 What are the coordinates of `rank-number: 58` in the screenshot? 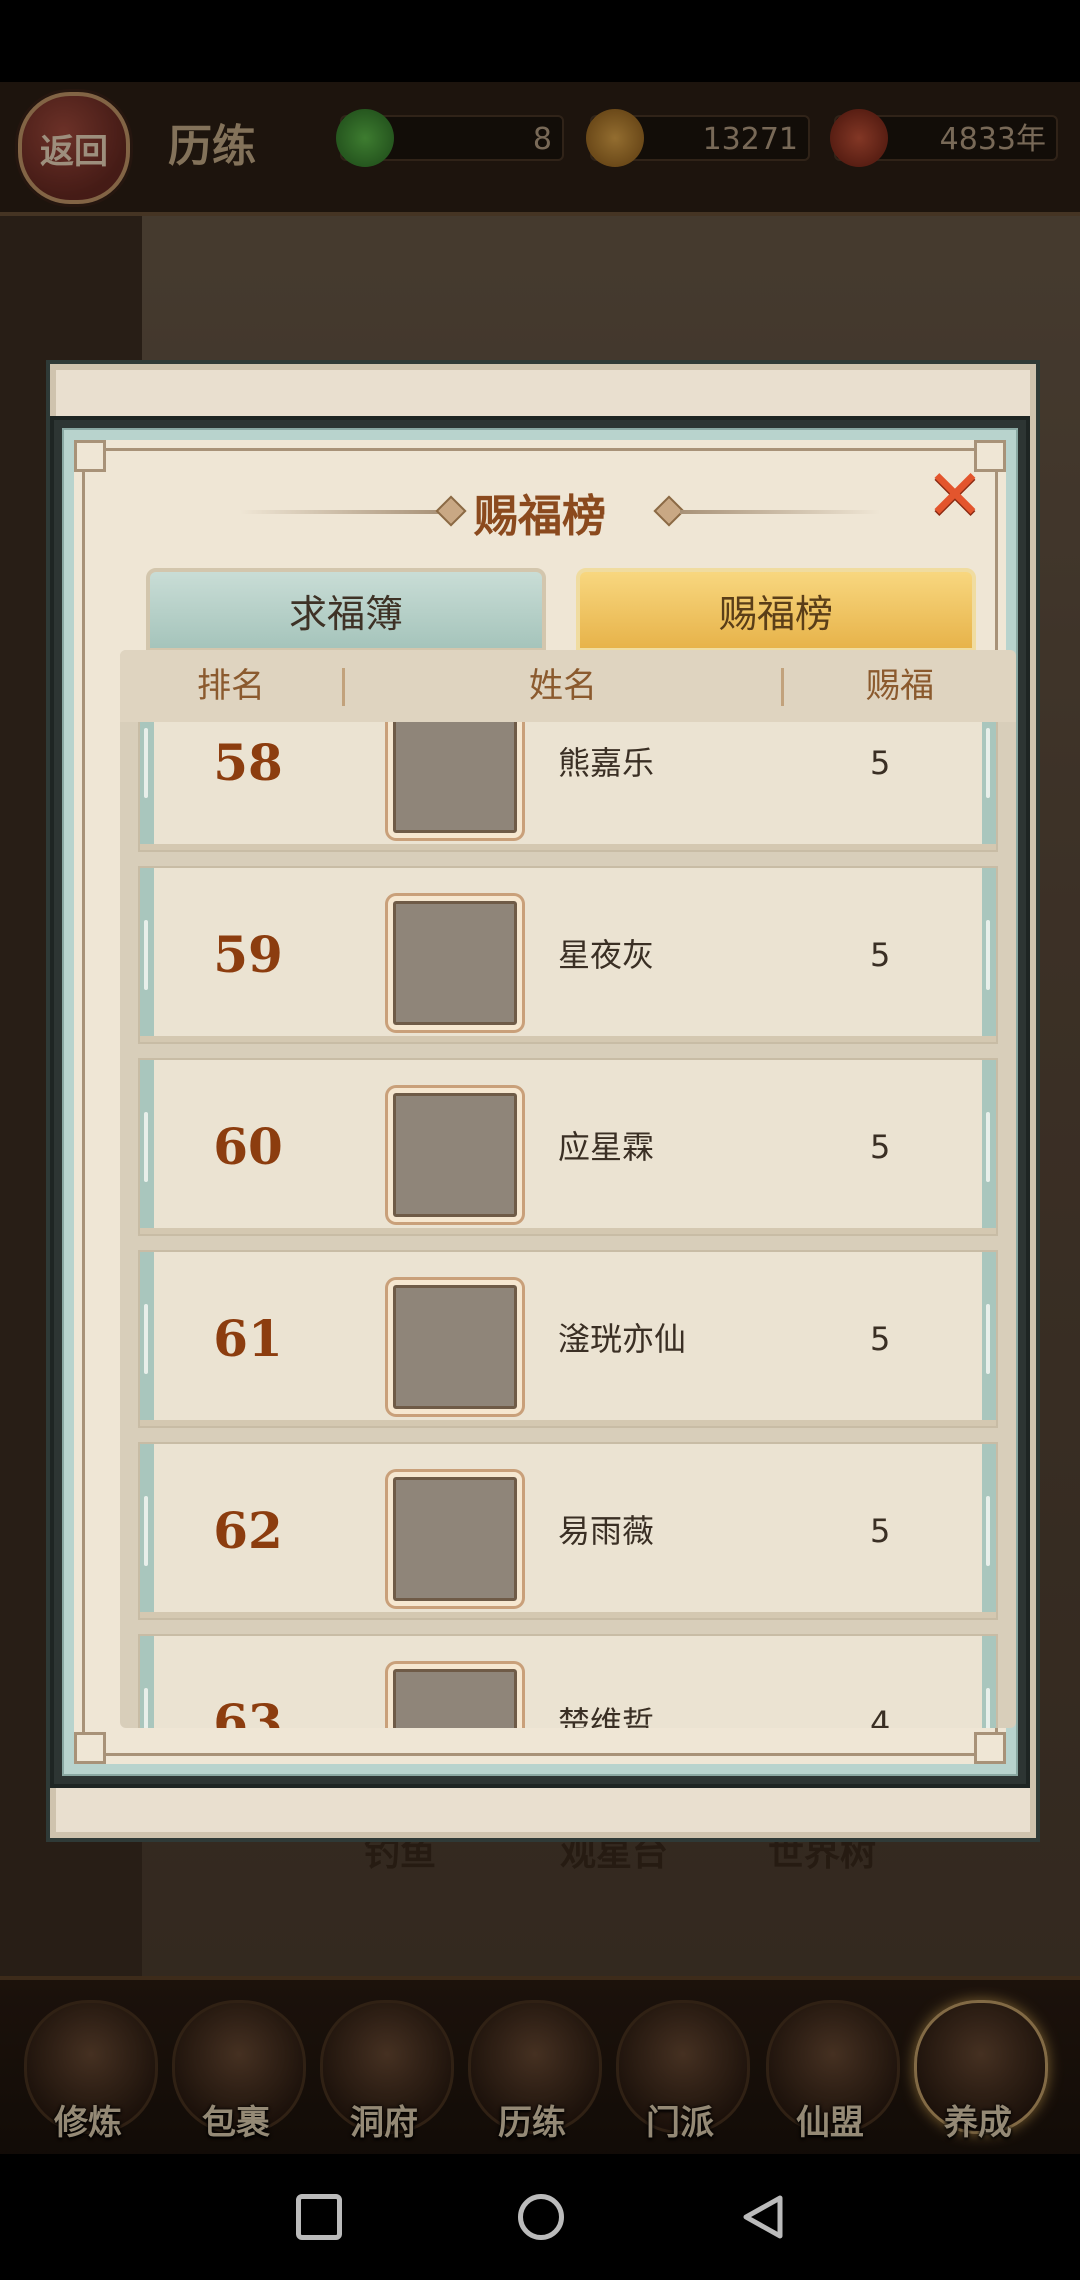 It's located at (248, 762).